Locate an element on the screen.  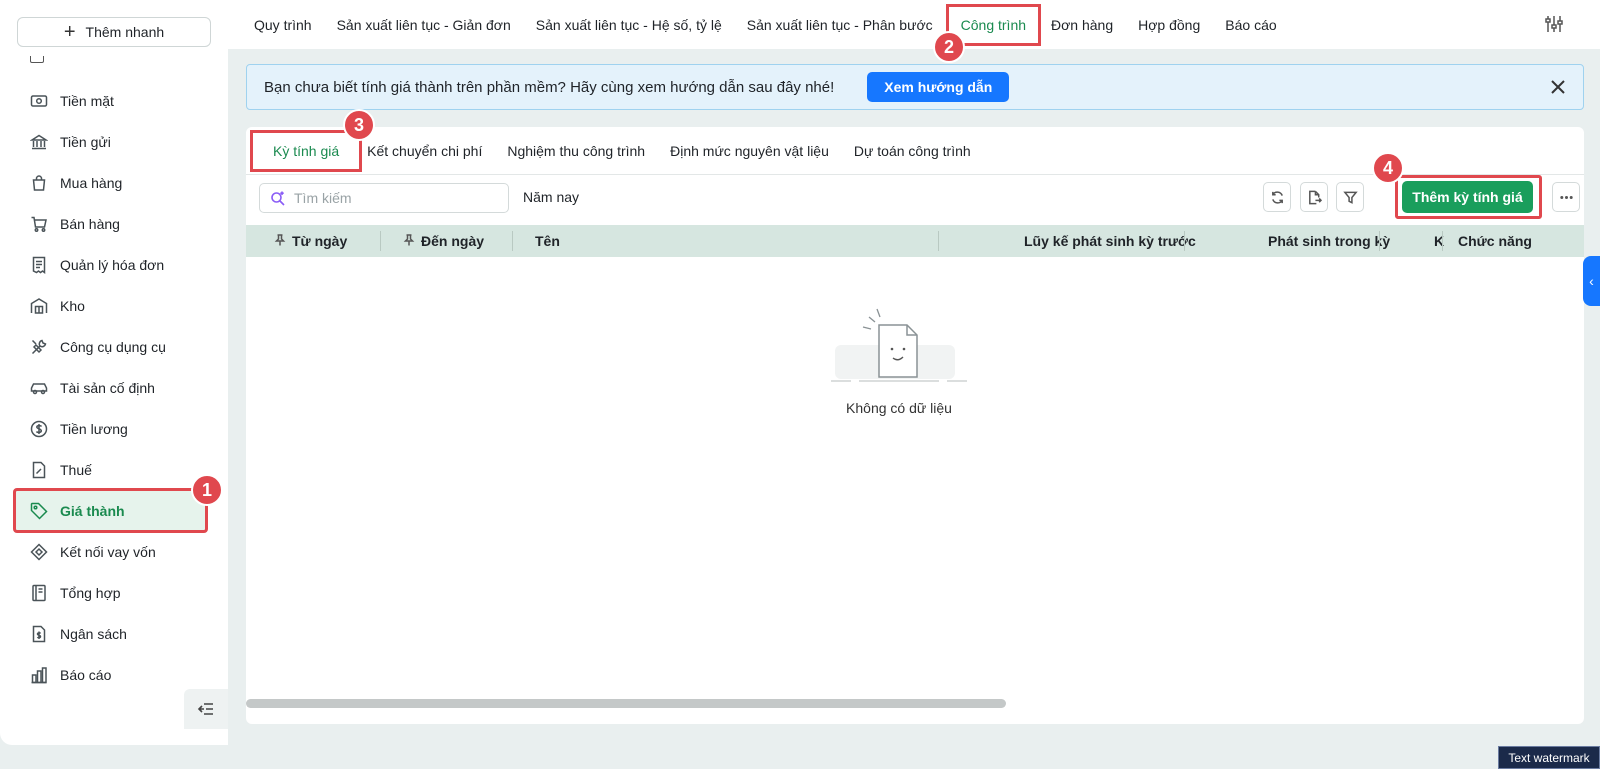
chevron-left-icon: ‹ is located at coordinates (1591, 281).